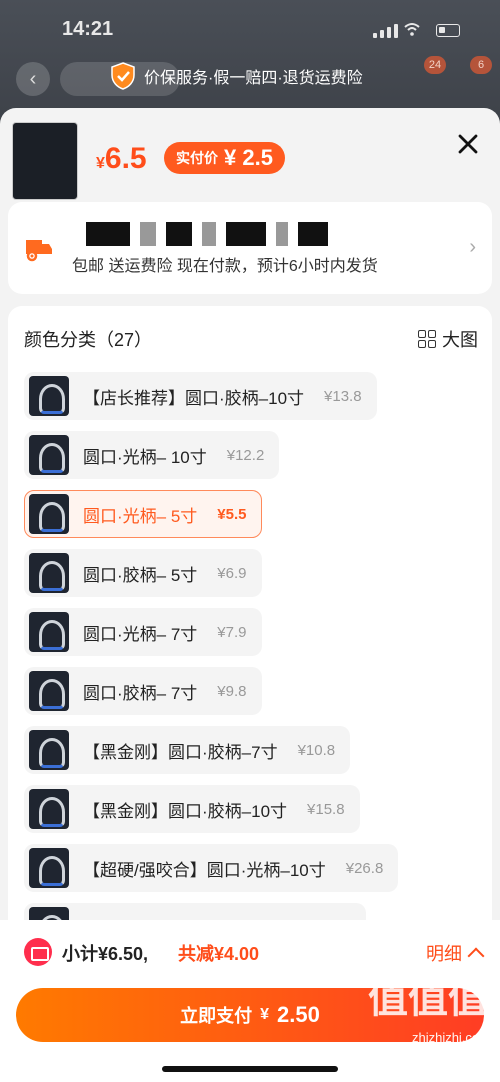 The height and width of the screenshot is (1082, 500). I want to click on shield-check-icon, so click(123, 76).